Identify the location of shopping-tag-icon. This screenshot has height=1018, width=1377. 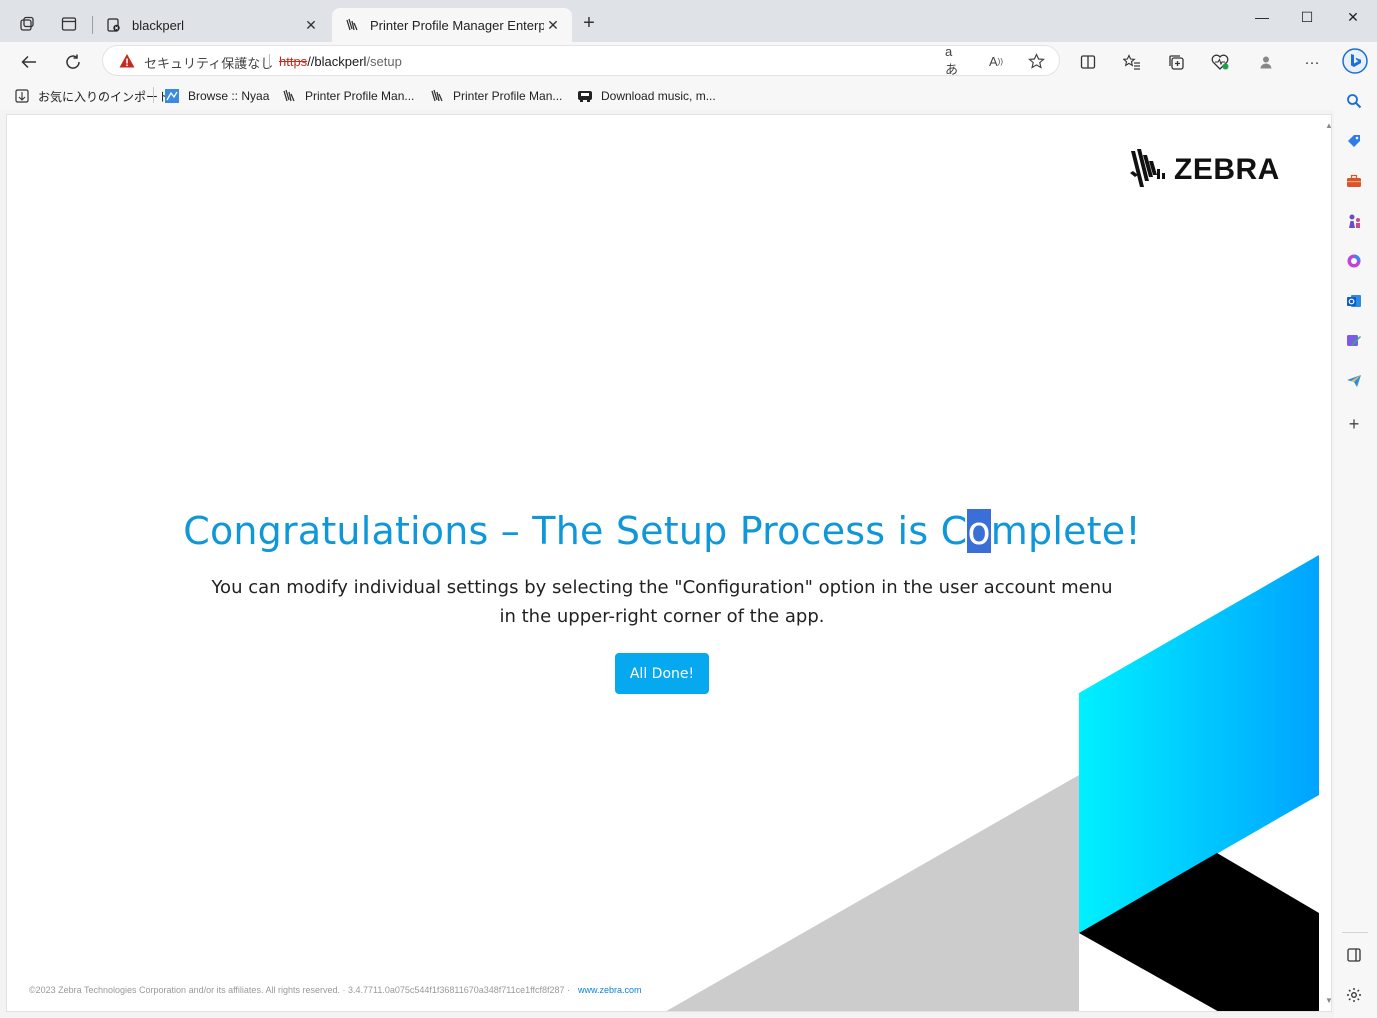
(1354, 141).